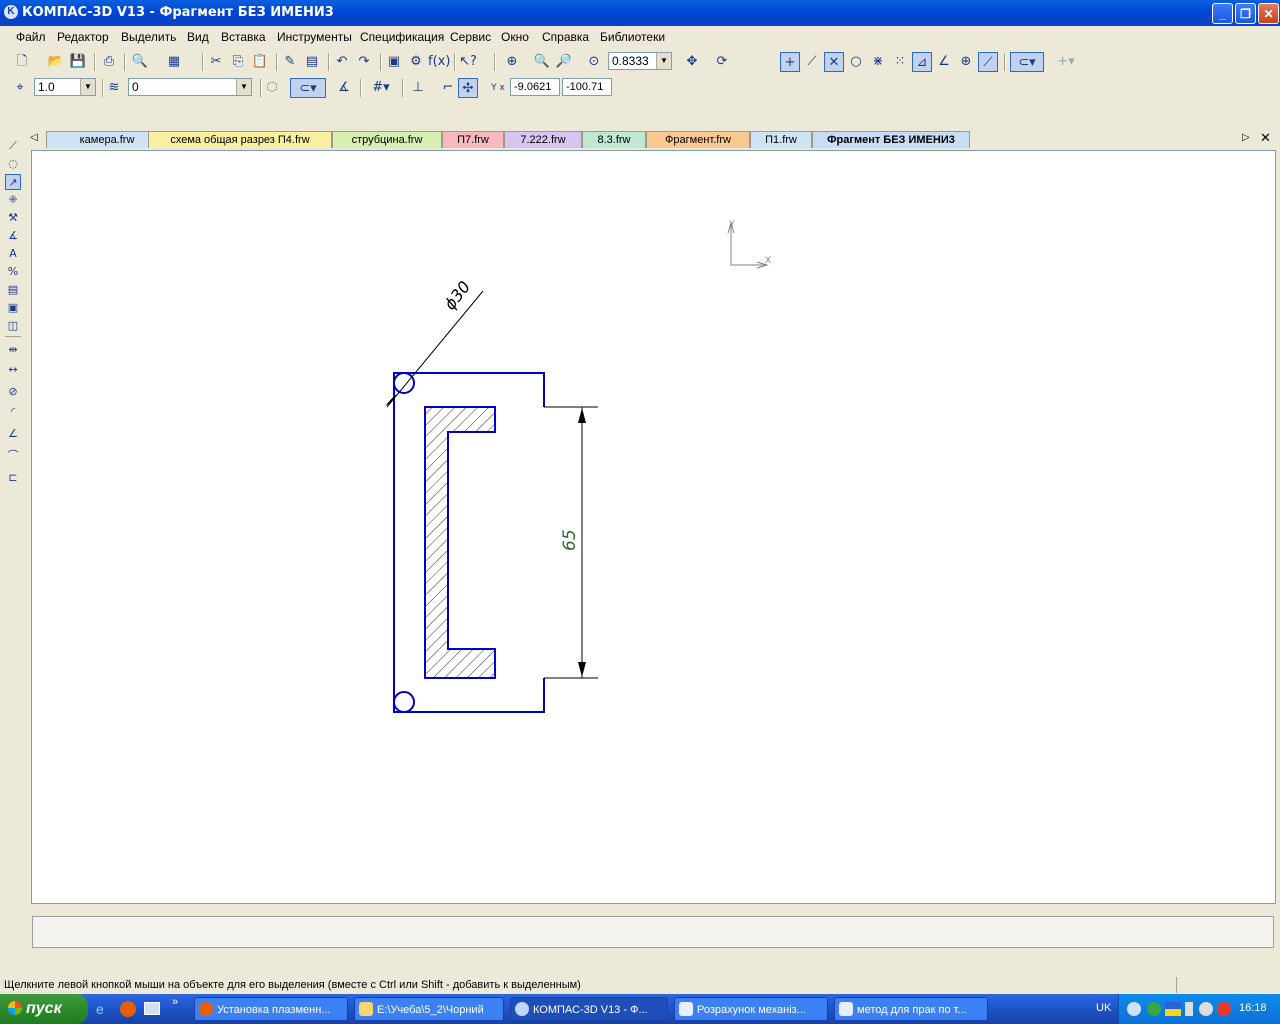  What do you see at coordinates (448, 88) in the screenshot?
I see `ortho-mode-icon: ⌐` at bounding box center [448, 88].